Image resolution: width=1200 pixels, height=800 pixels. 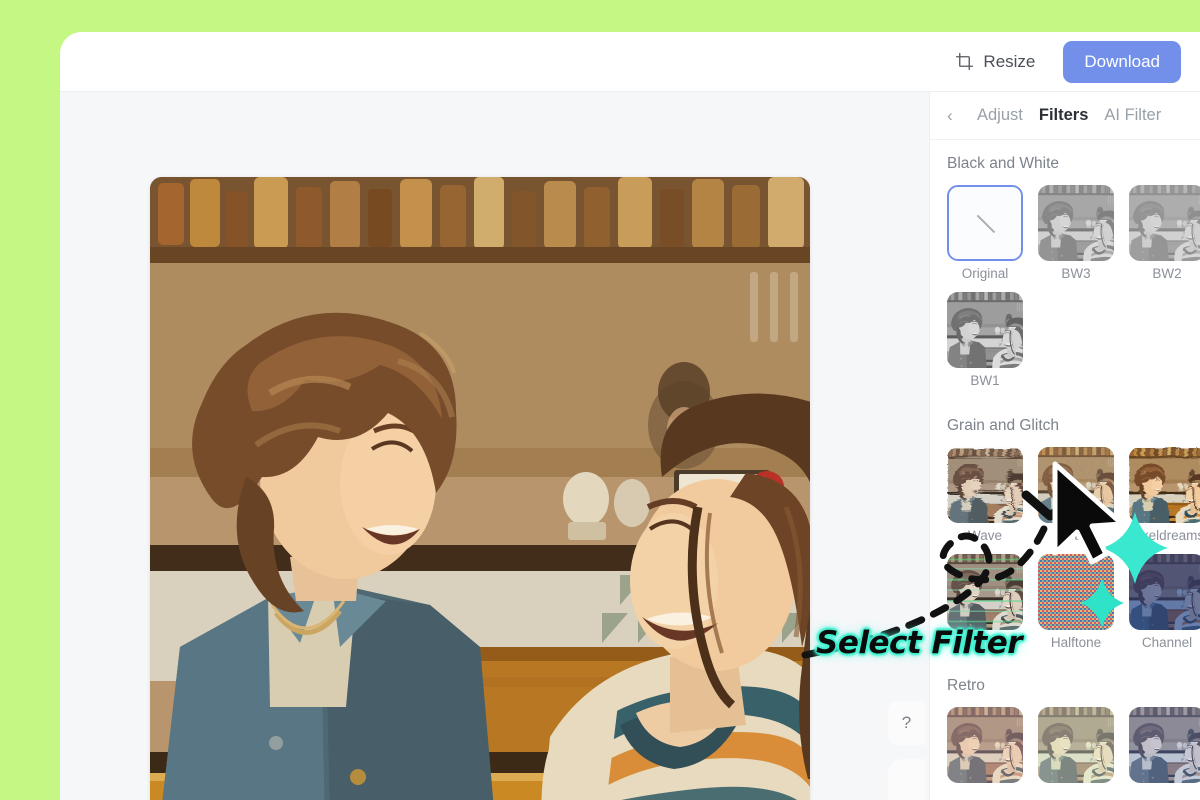 What do you see at coordinates (966, 685) in the screenshot?
I see `group-title-retro: Retro` at bounding box center [966, 685].